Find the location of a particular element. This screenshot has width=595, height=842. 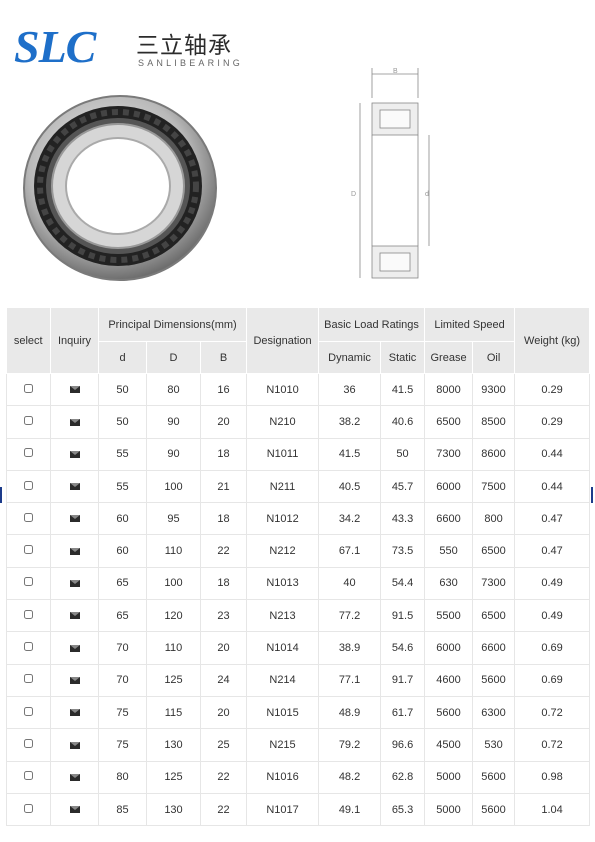

header-inquiry: Inquiry is located at coordinates (74, 341).